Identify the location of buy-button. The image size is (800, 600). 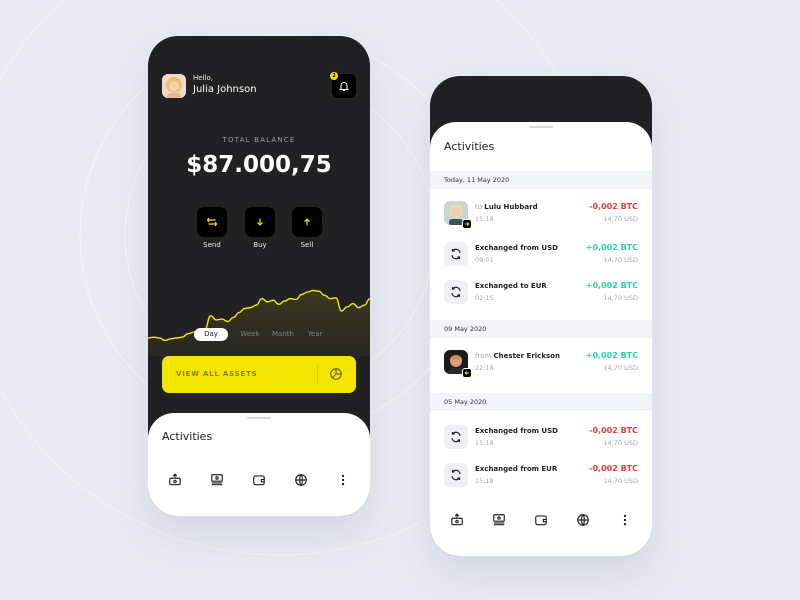
(260, 222).